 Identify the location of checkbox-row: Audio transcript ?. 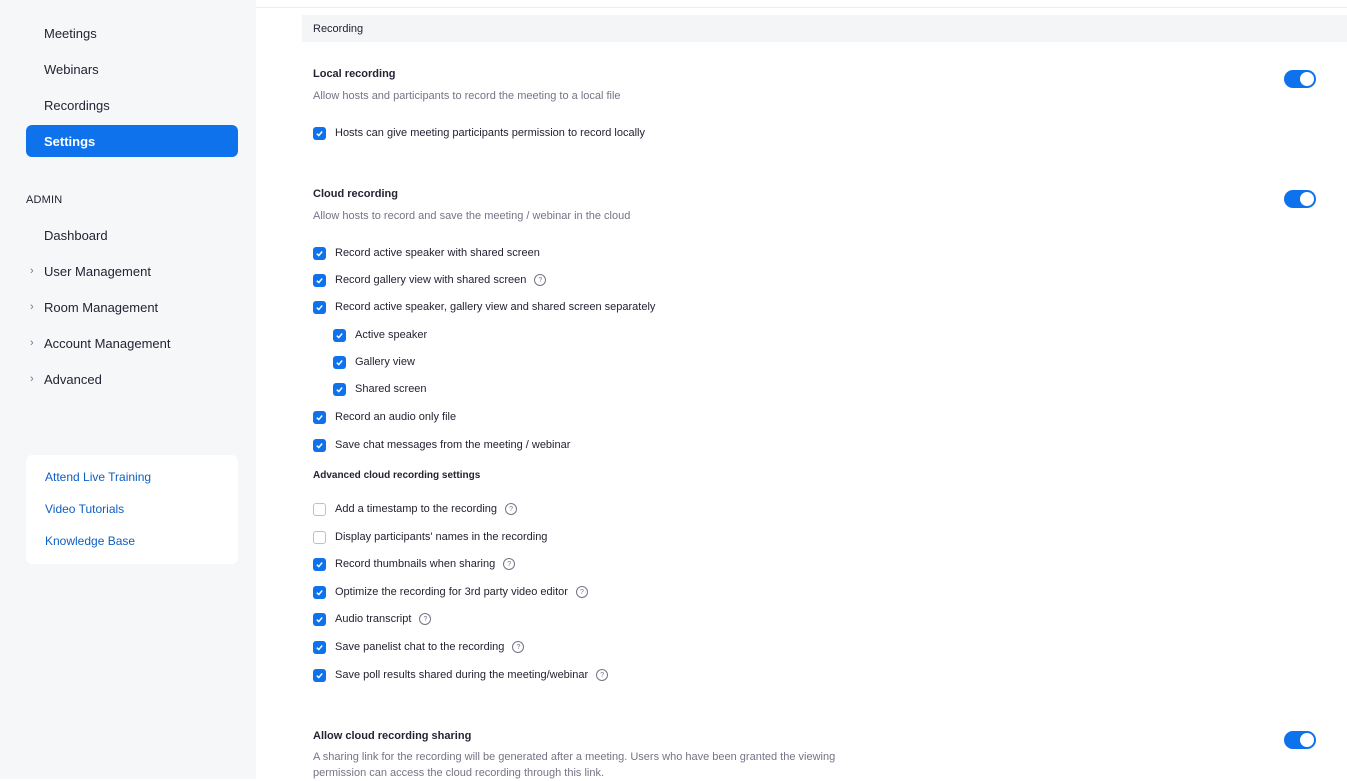
(372, 619).